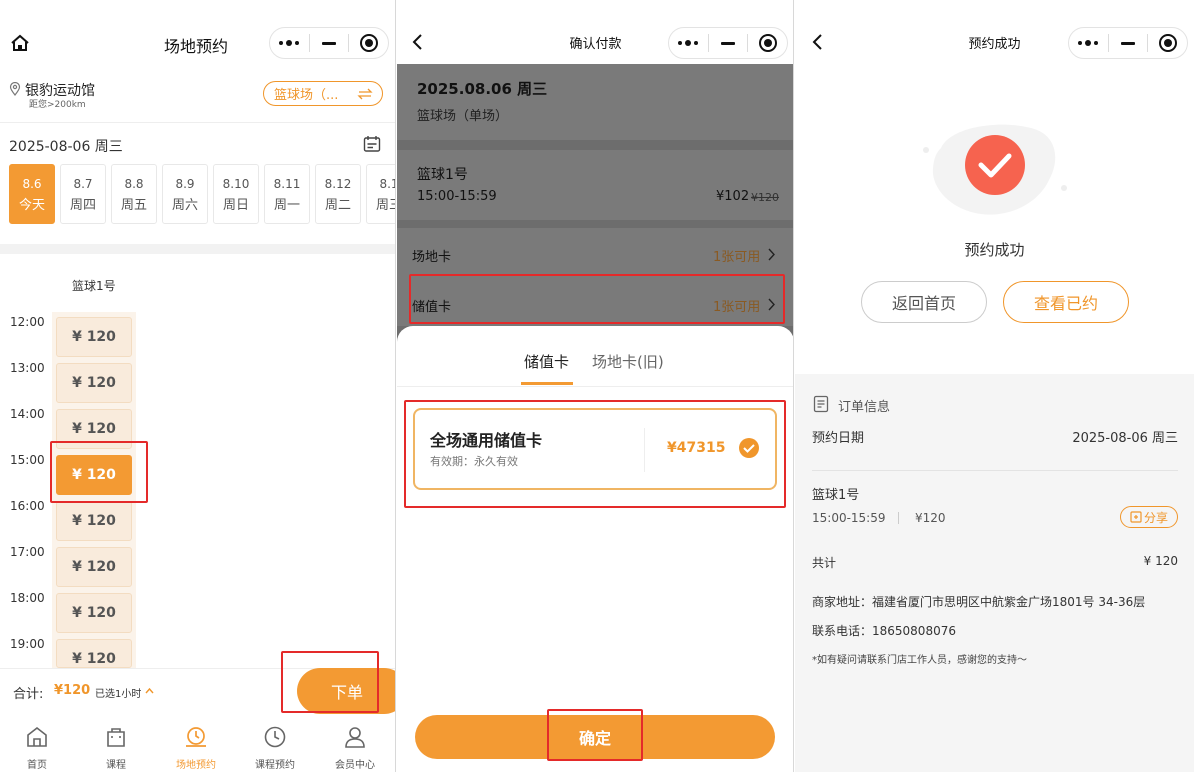 The image size is (1194, 772). I want to click on court-header: 篮球1号, so click(94, 286).